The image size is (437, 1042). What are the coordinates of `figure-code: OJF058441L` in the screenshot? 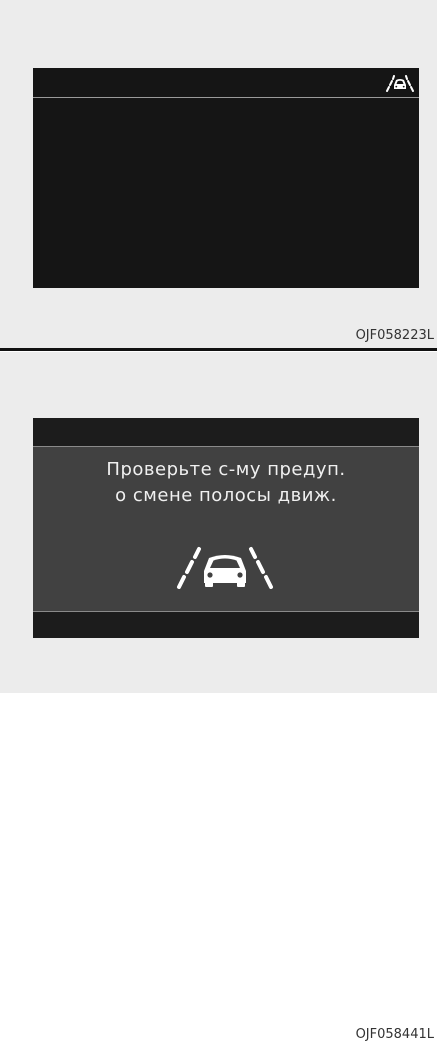 It's located at (394, 1034).